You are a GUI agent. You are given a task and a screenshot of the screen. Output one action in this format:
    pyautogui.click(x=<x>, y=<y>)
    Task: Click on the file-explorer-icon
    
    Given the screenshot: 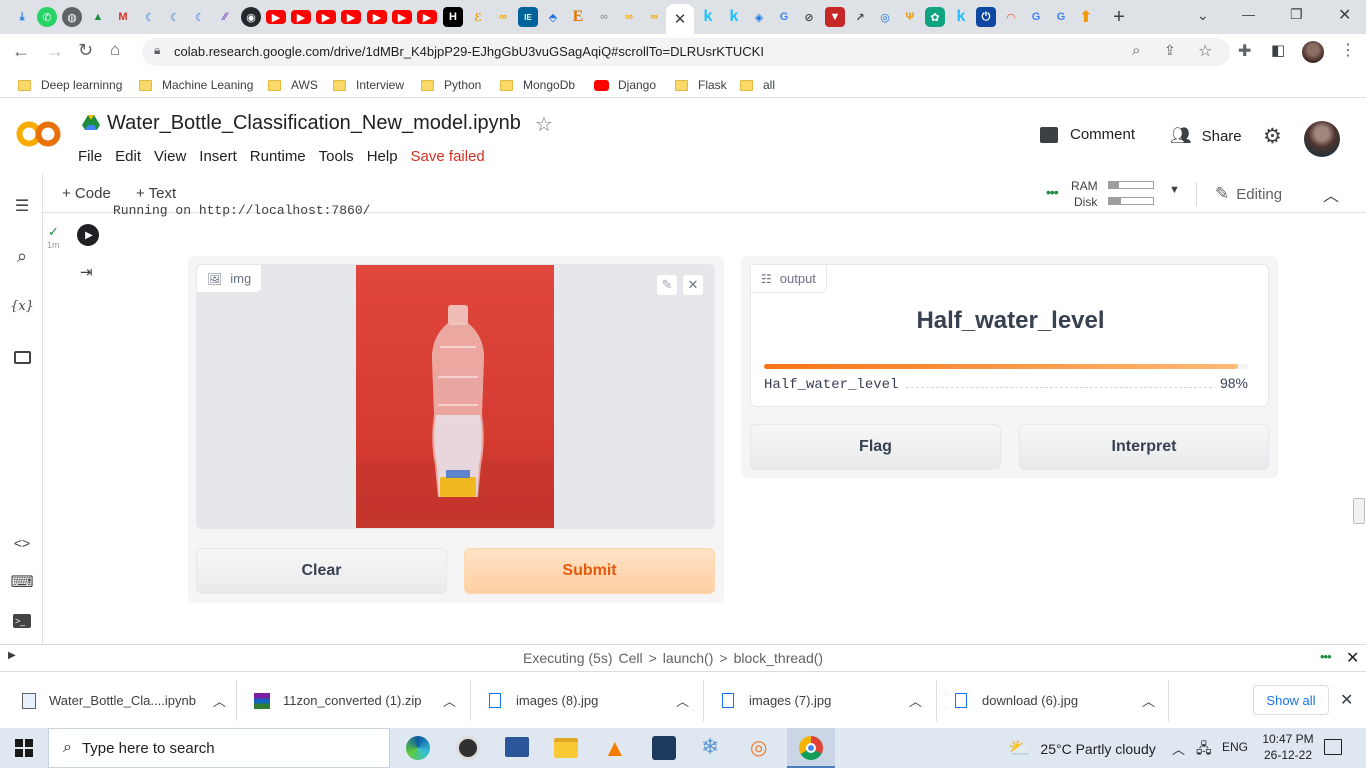 What is the action you would take?
    pyautogui.click(x=566, y=748)
    